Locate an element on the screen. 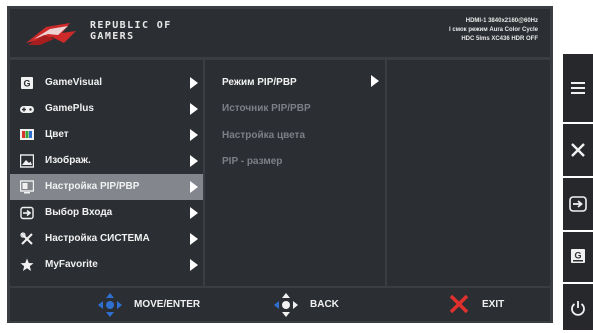  side-button-close is located at coordinates (578, 150).